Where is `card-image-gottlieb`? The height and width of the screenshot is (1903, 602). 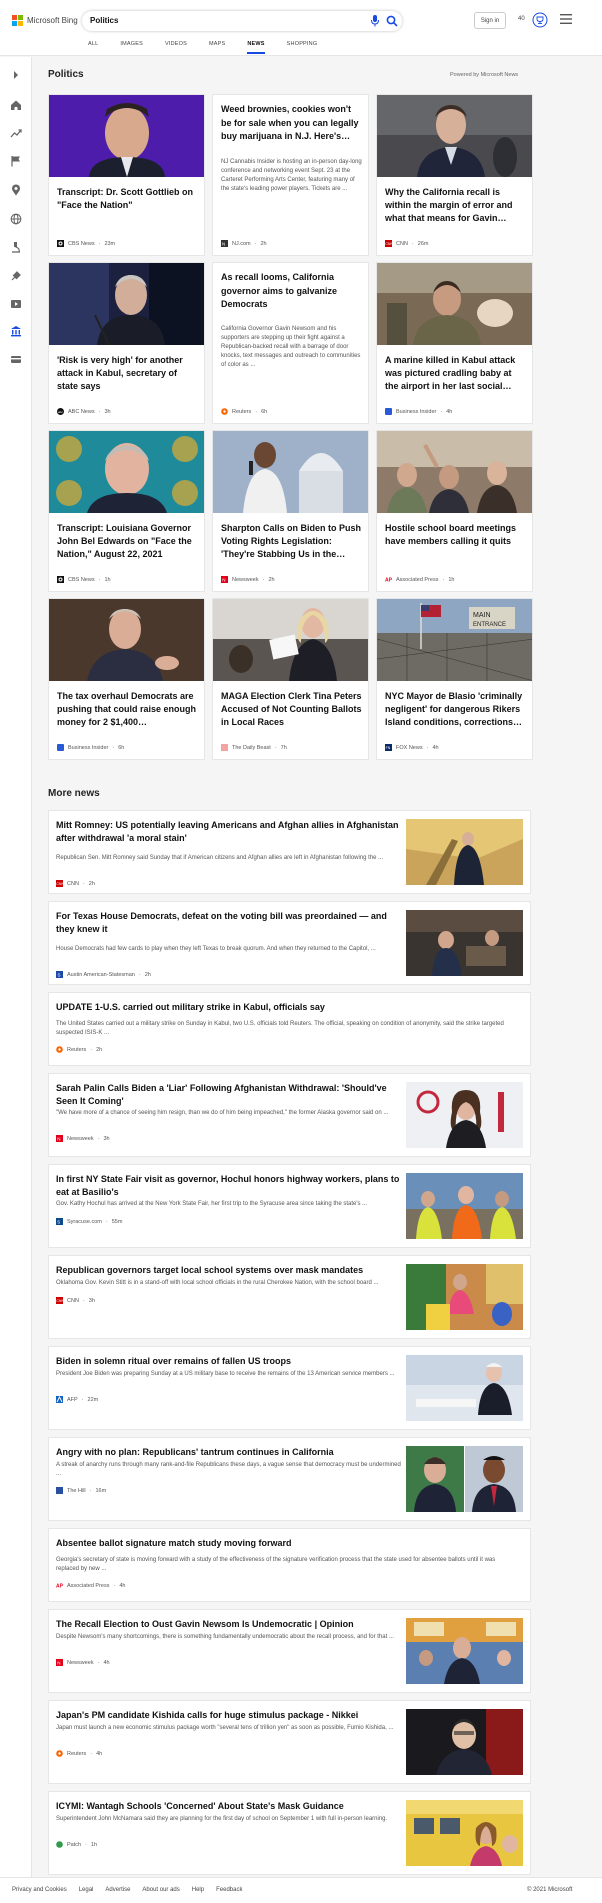 card-image-gottlieb is located at coordinates (127, 136).